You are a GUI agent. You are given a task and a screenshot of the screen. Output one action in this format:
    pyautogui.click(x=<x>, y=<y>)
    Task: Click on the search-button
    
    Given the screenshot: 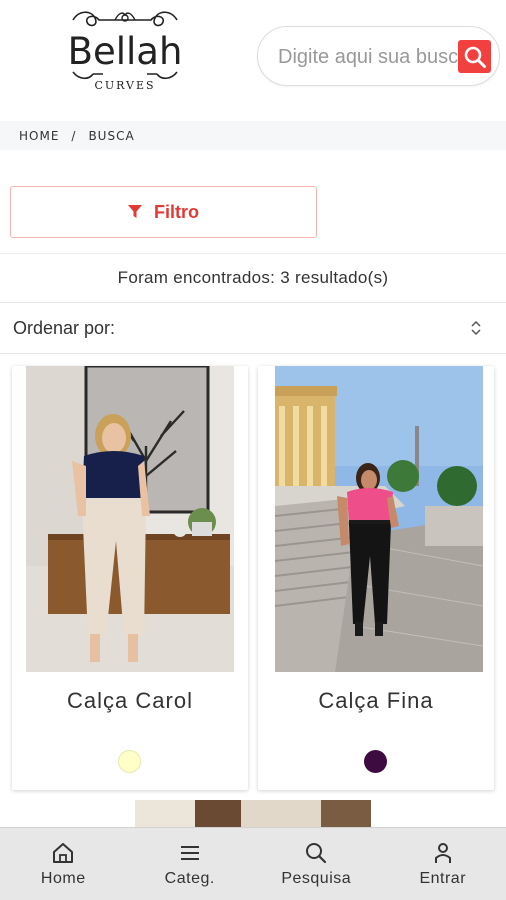 What is the action you would take?
    pyautogui.click(x=474, y=56)
    